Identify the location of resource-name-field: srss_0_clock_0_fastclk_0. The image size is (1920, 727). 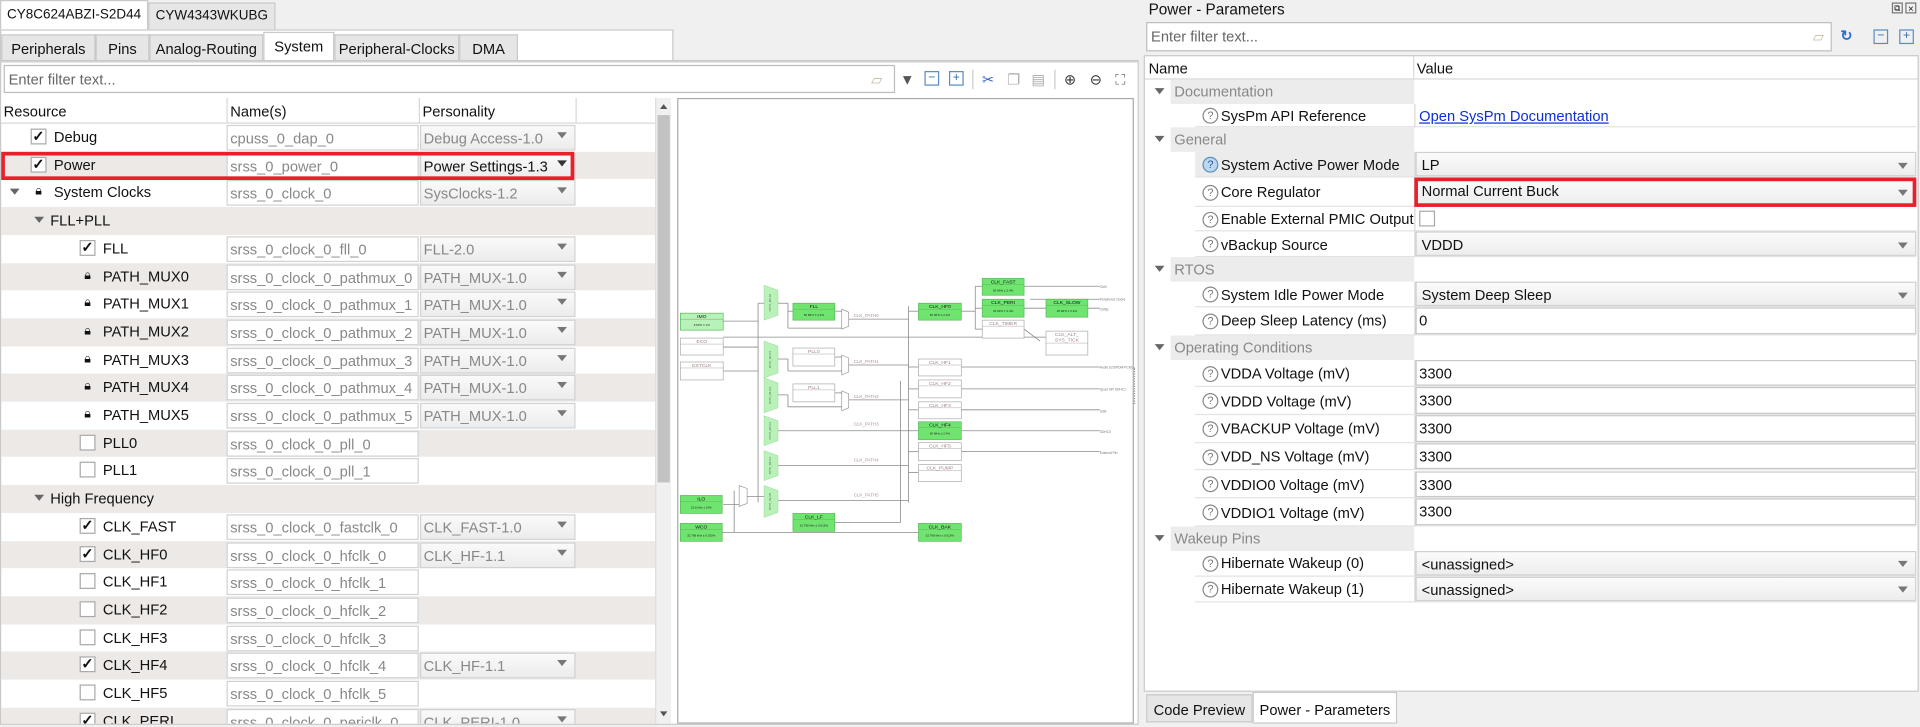
(322, 527).